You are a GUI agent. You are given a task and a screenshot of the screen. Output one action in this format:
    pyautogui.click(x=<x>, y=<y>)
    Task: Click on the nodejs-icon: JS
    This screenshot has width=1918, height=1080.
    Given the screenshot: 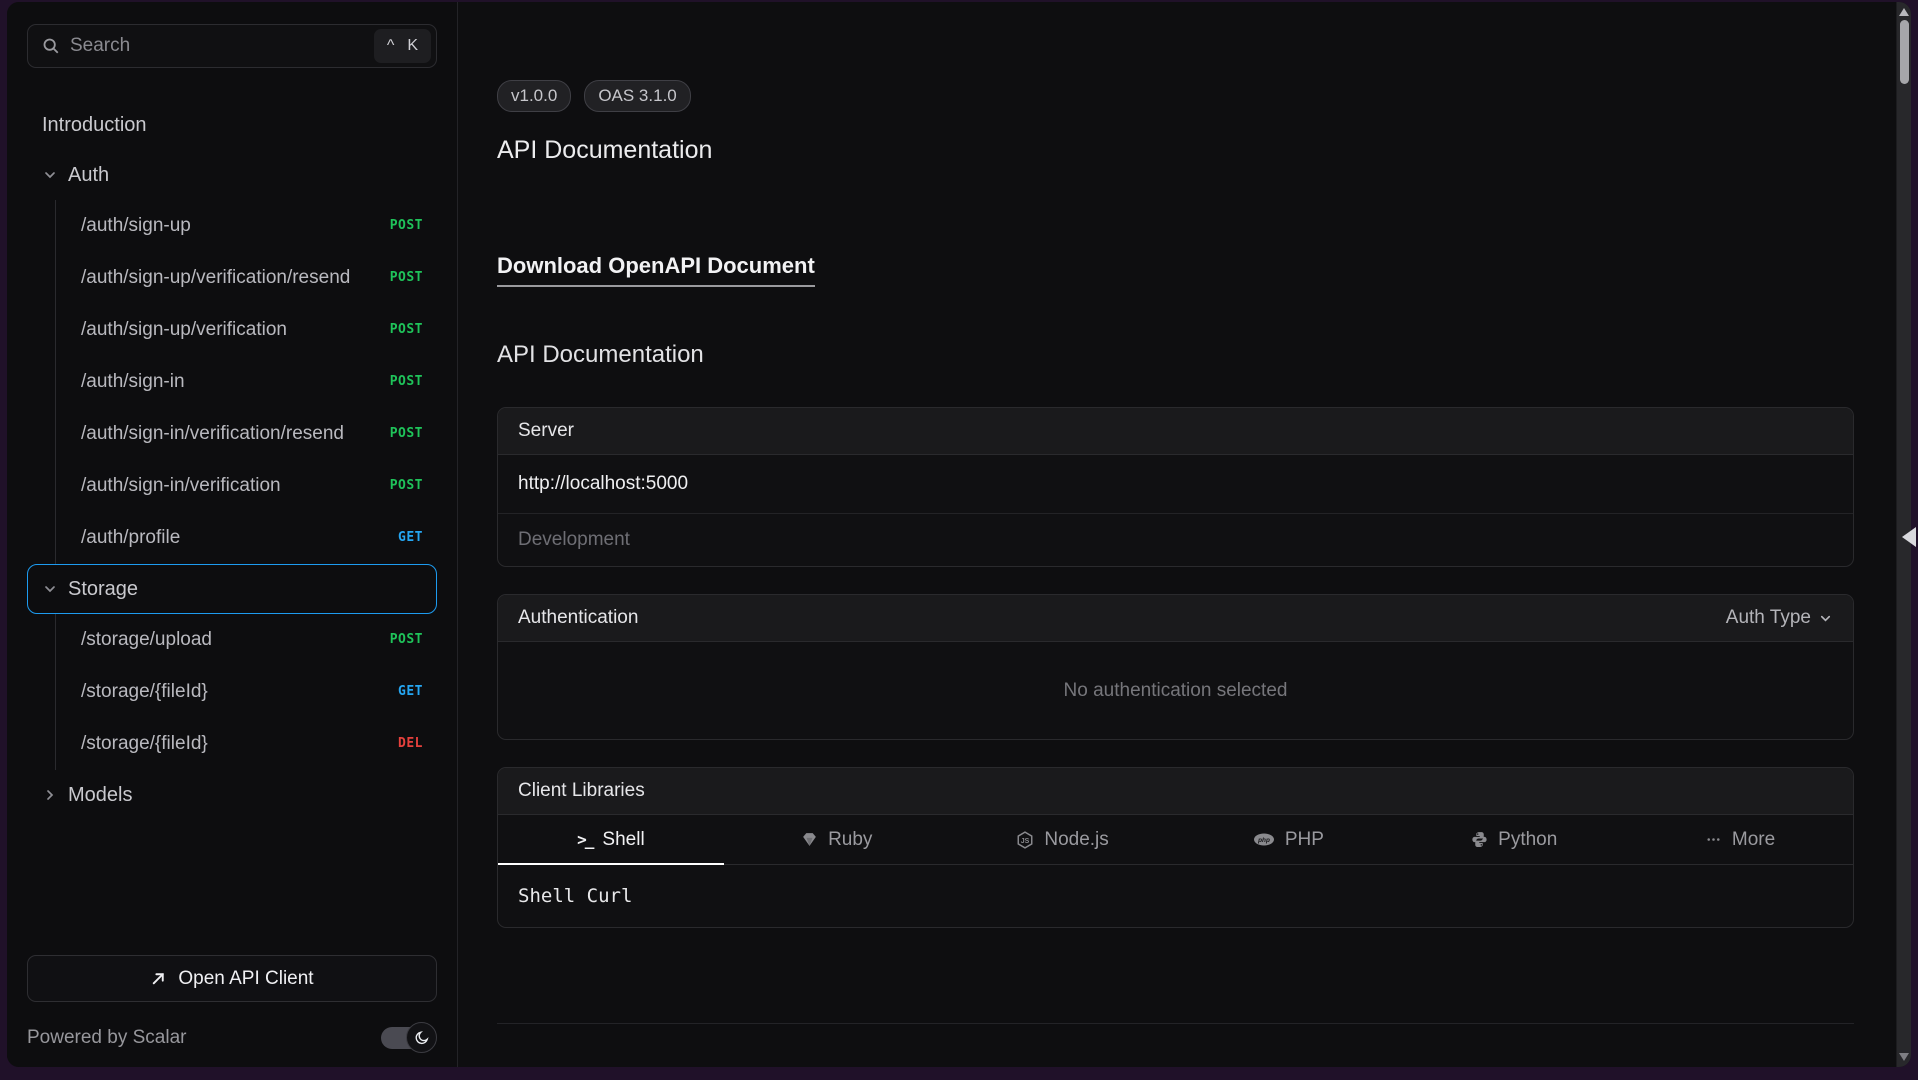 What is the action you would take?
    pyautogui.click(x=1025, y=839)
    